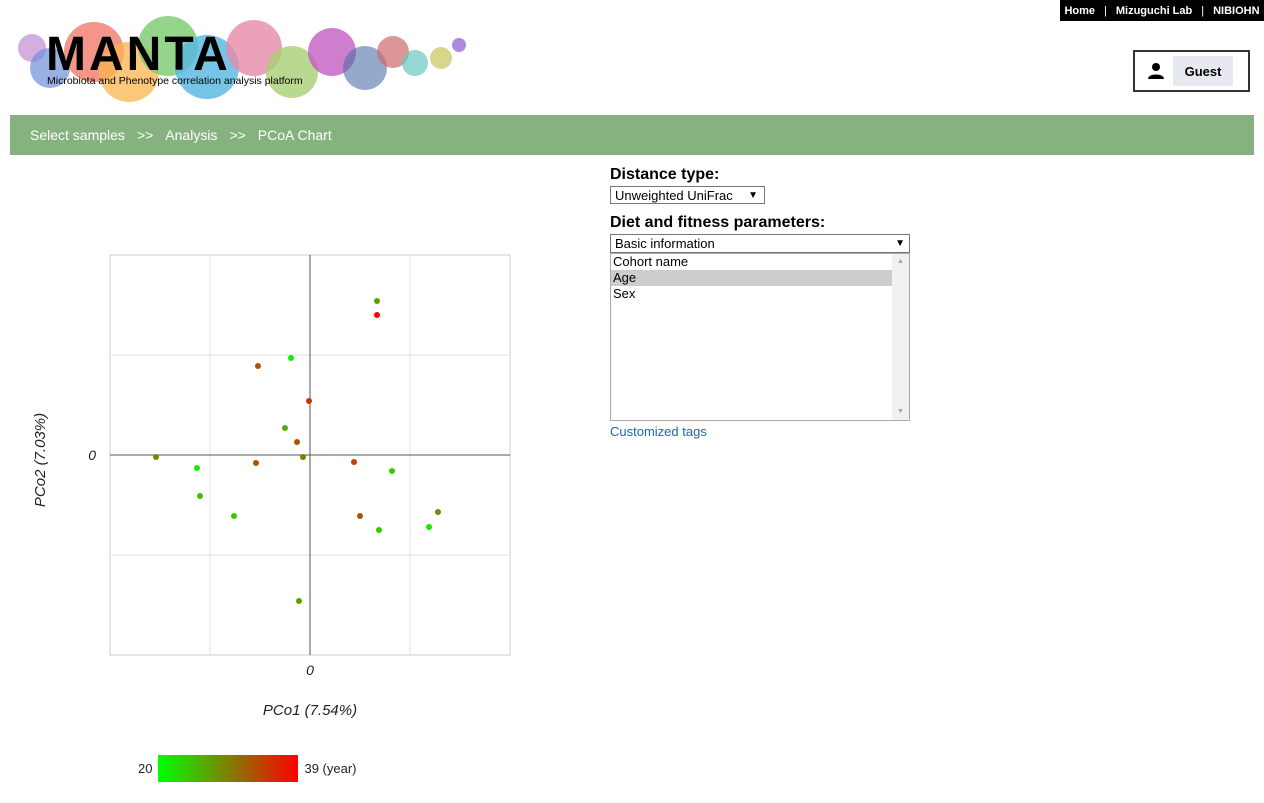 Image resolution: width=1264 pixels, height=803 pixels. I want to click on user-icon, so click(1156, 71).